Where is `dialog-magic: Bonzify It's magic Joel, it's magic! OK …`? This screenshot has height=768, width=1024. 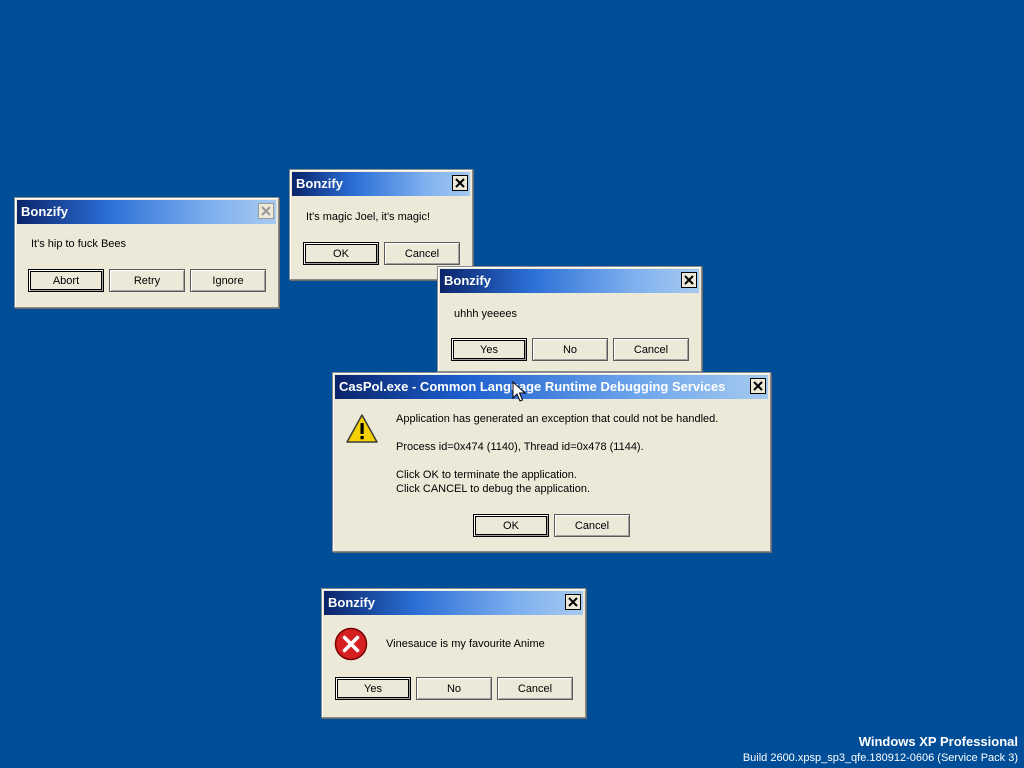 dialog-magic: Bonzify It's magic Joel, it's magic! OK … is located at coordinates (381, 224).